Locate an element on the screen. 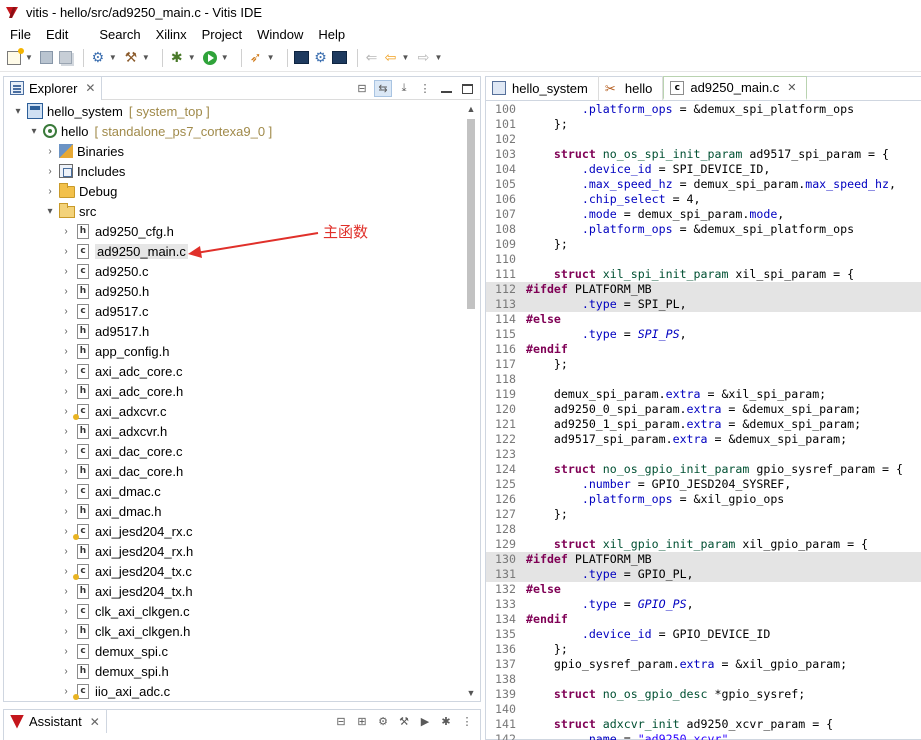 The height and width of the screenshot is (740, 921). menu-edit: Edit is located at coordinates (57, 34).